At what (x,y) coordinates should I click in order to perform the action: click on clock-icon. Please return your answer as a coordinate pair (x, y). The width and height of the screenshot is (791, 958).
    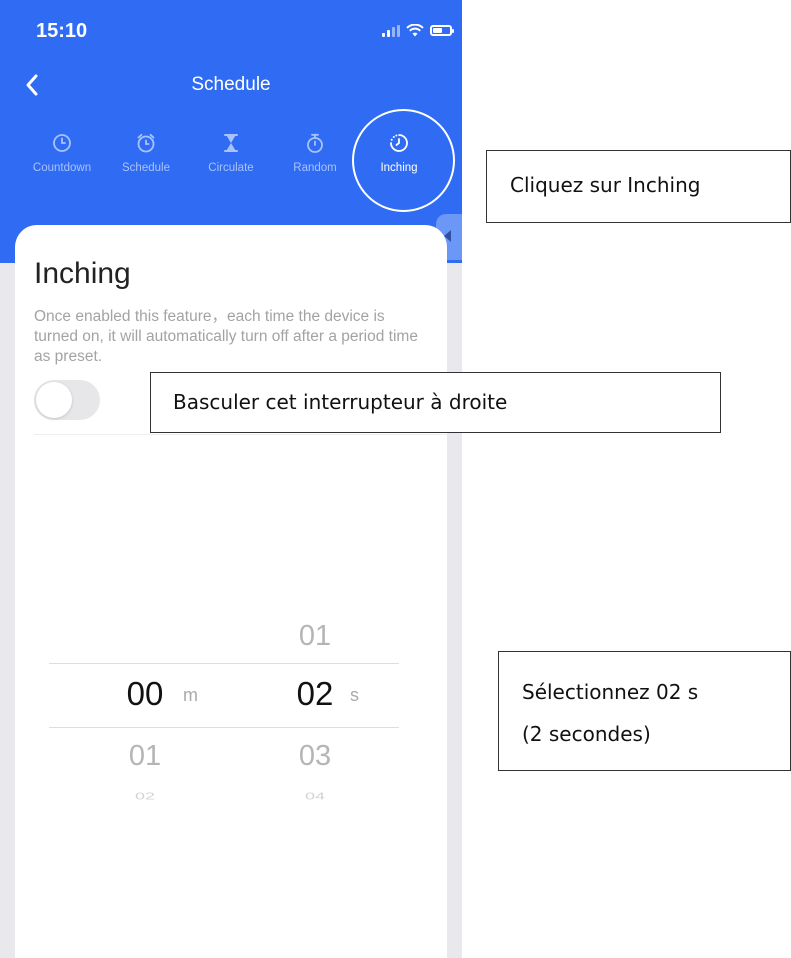
    Looking at the image, I should click on (62, 143).